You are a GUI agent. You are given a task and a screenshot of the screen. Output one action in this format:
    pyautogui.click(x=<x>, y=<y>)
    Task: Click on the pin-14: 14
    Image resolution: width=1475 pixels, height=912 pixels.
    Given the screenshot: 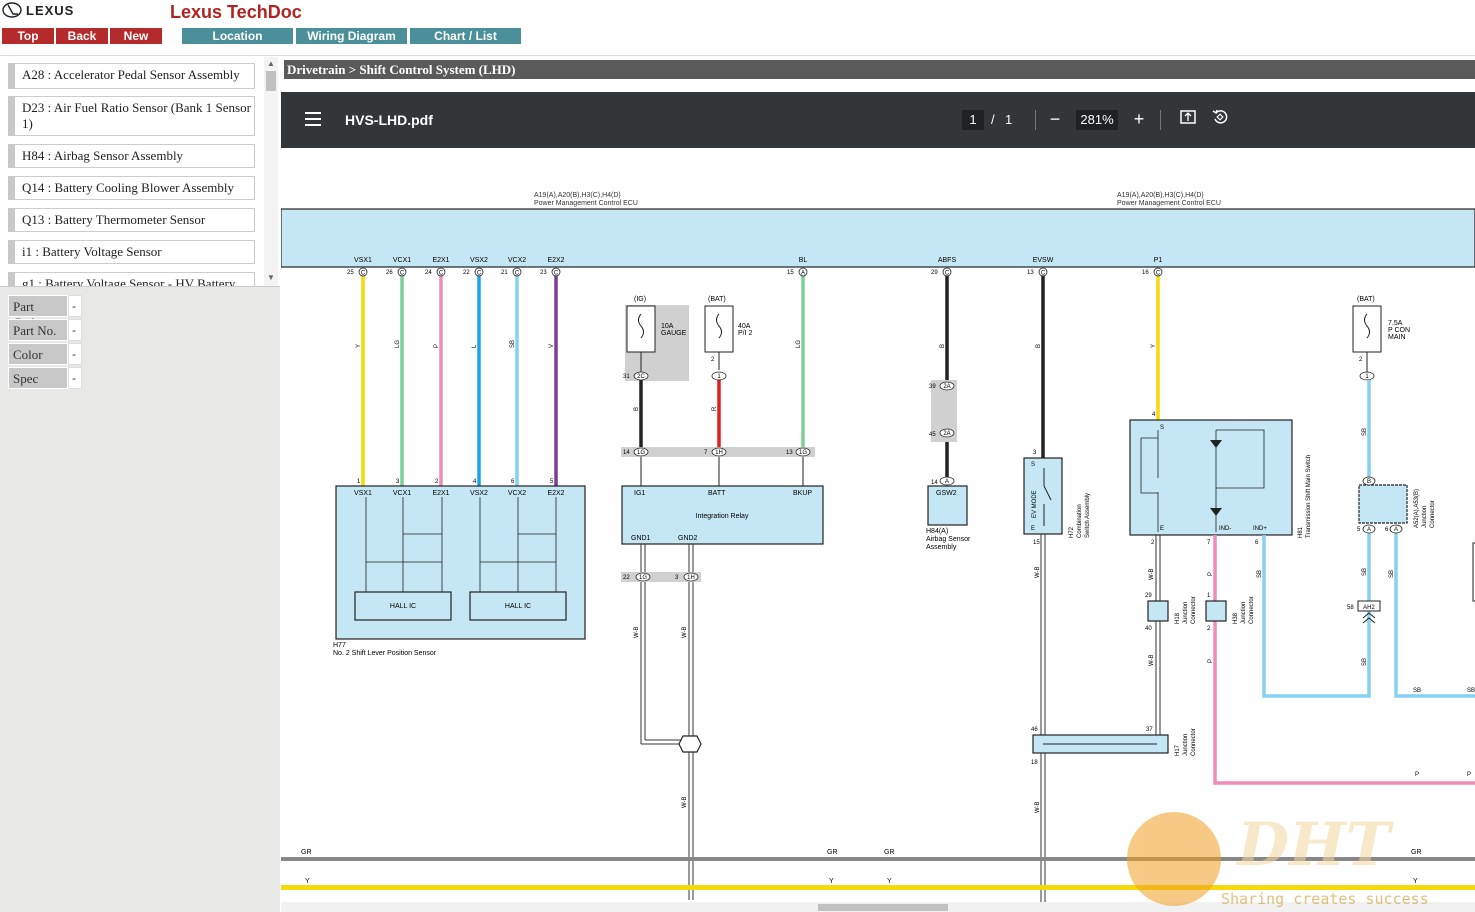 What is the action you would take?
    pyautogui.click(x=626, y=453)
    